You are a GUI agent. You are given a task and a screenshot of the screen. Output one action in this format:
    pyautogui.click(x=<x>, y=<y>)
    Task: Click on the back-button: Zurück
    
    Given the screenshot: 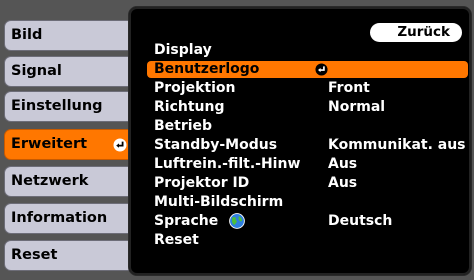 What is the action you would take?
    pyautogui.click(x=416, y=32)
    